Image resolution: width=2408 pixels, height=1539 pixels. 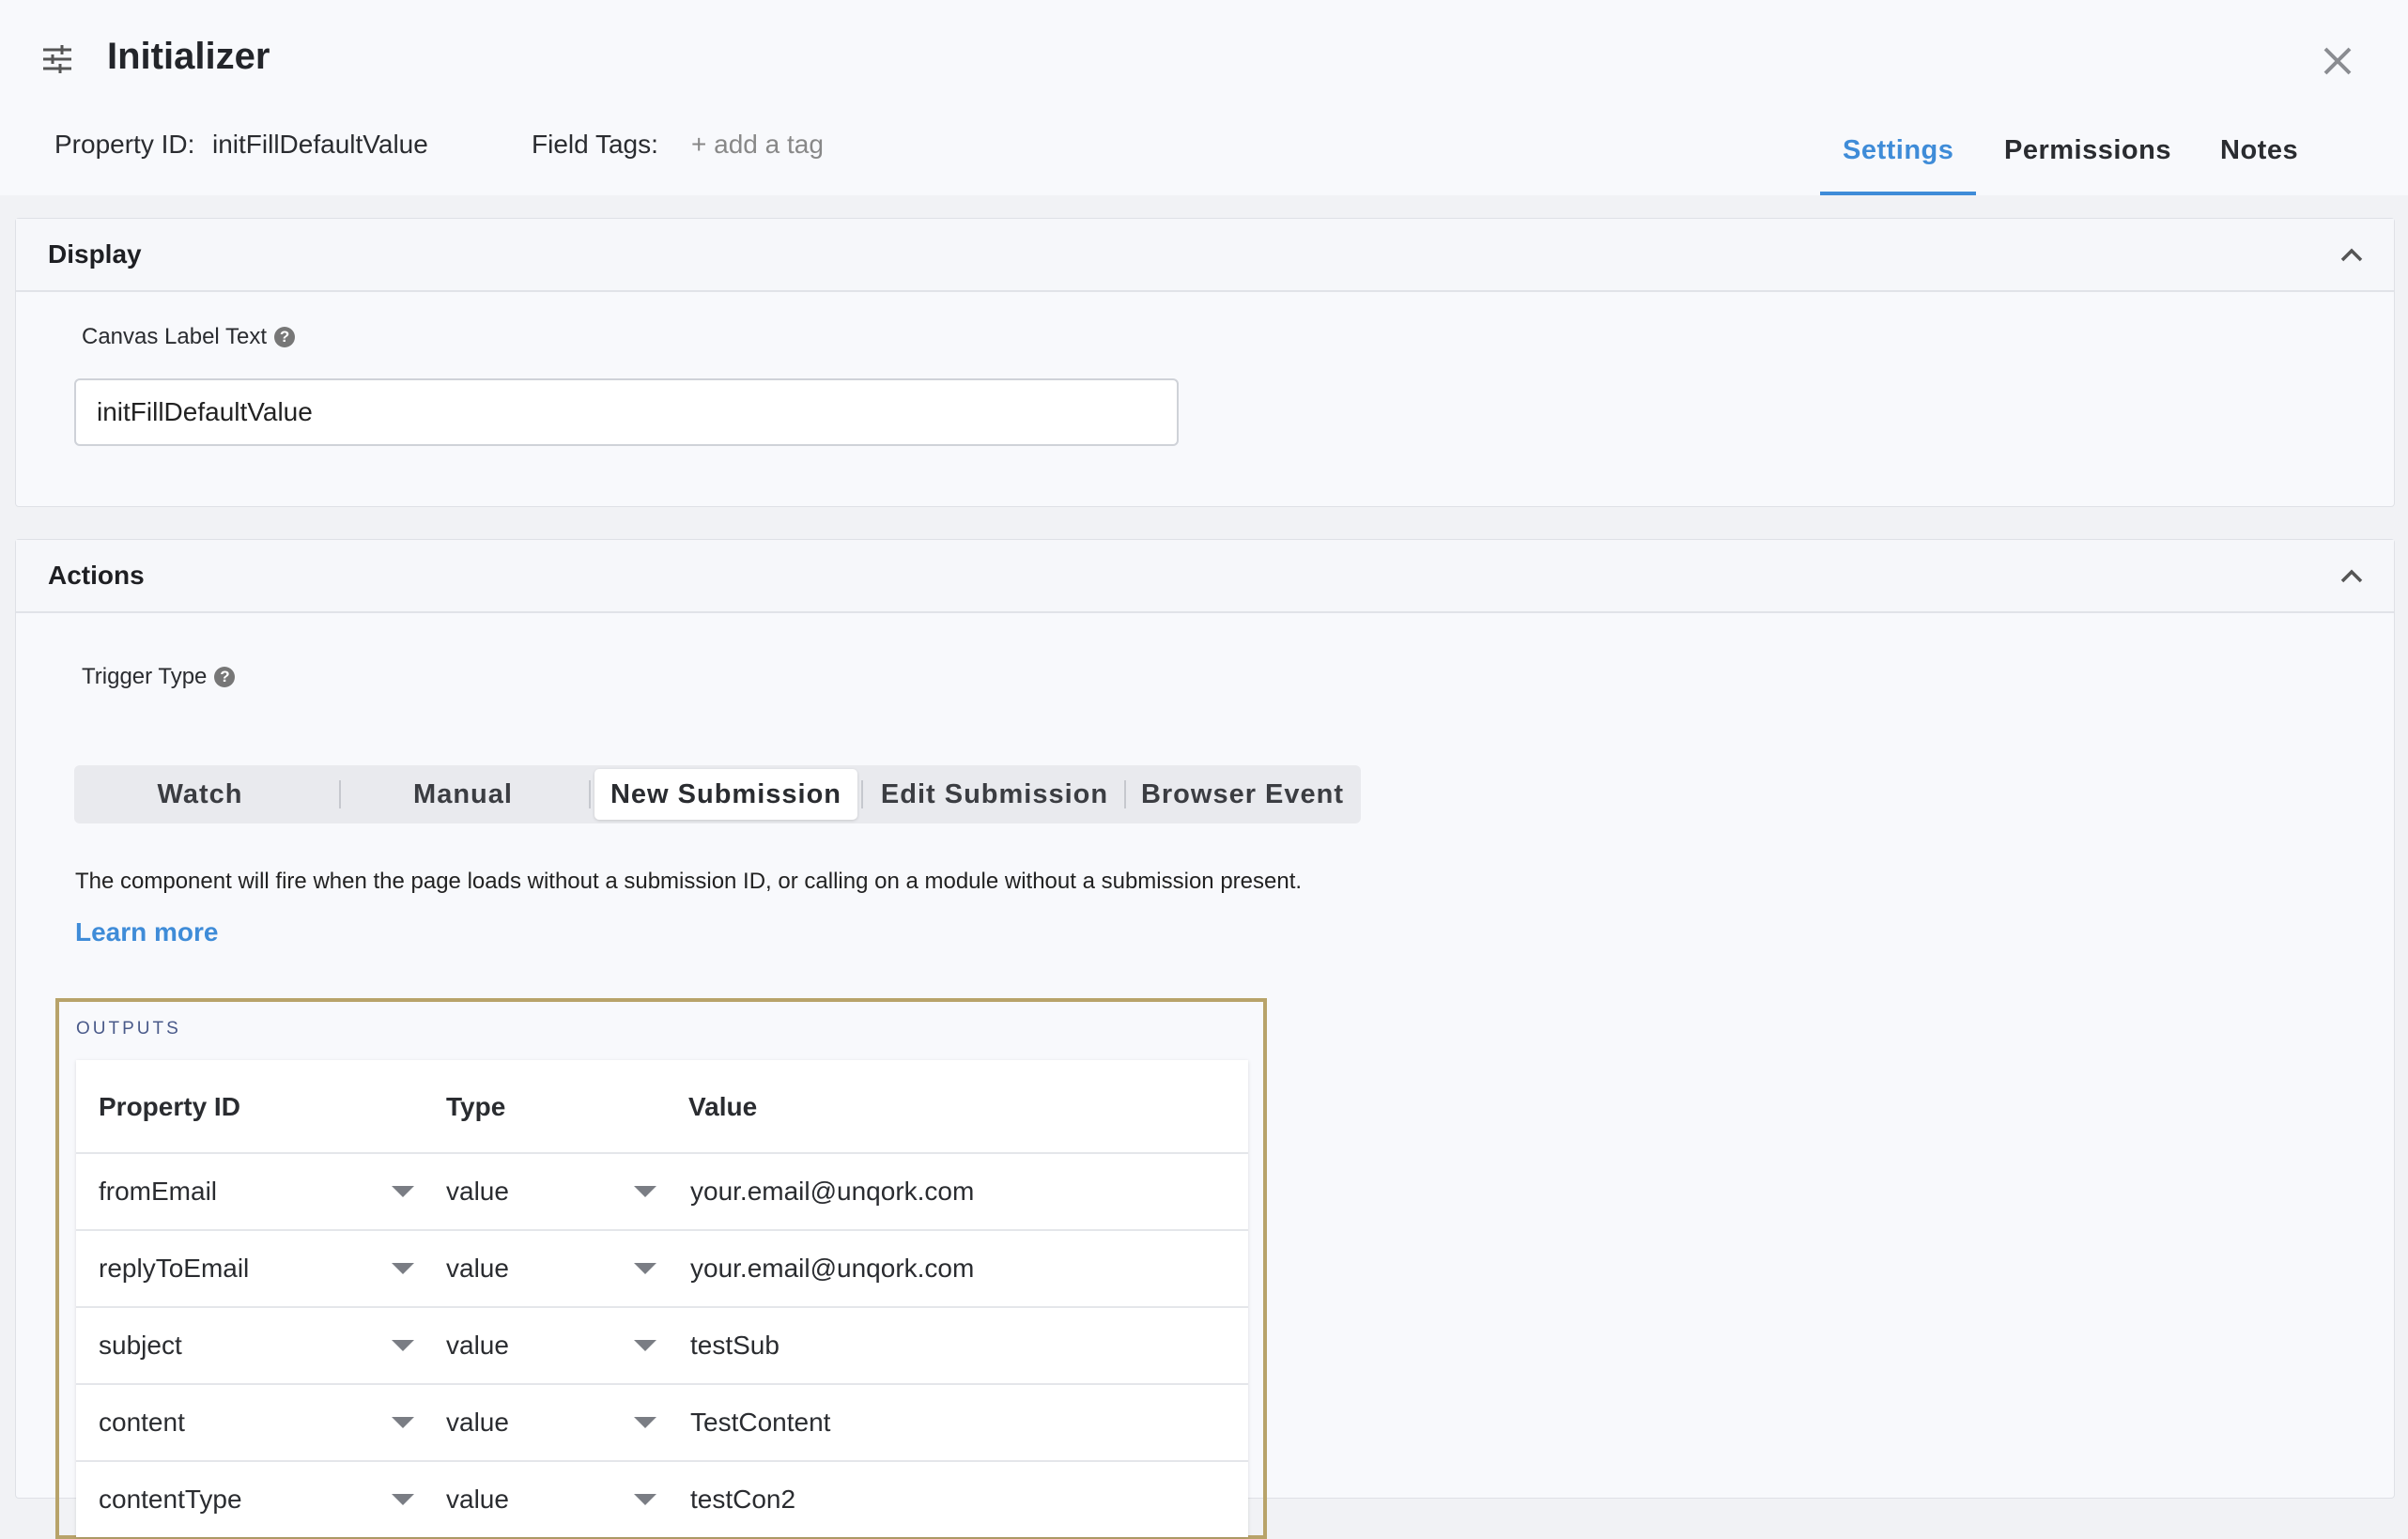 I want to click on actions-section-title: Actions, so click(x=96, y=575).